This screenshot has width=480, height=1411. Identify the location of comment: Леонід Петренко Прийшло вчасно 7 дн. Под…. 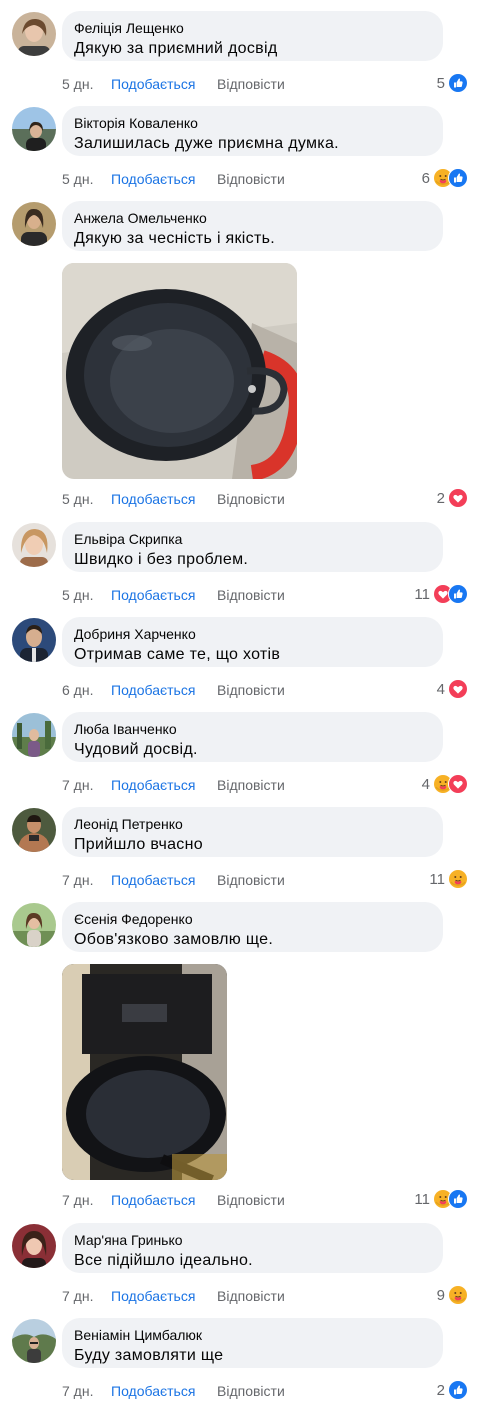
(240, 844).